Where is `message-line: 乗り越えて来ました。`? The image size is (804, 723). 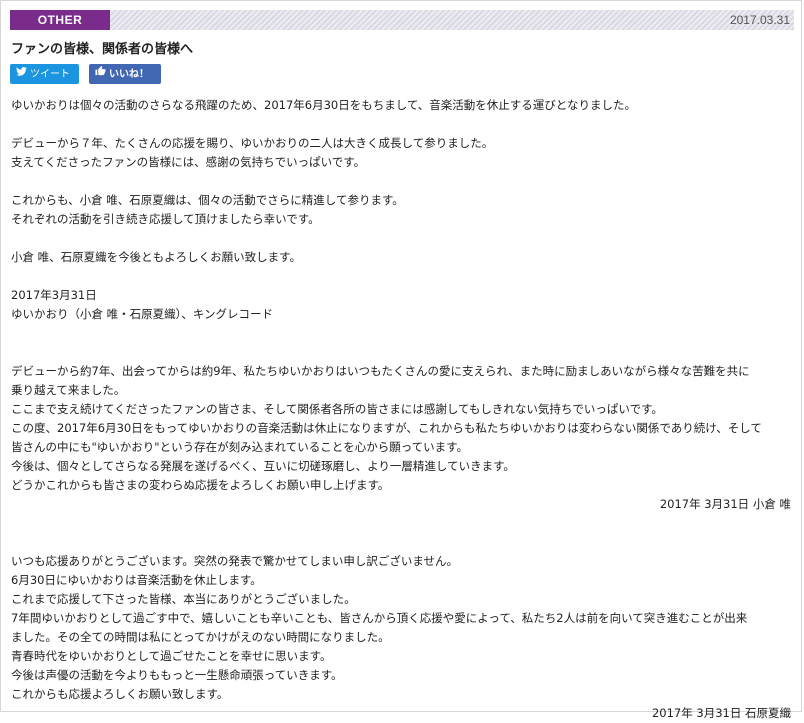 message-line: 乗り越えて来ました。 is located at coordinates (68, 390).